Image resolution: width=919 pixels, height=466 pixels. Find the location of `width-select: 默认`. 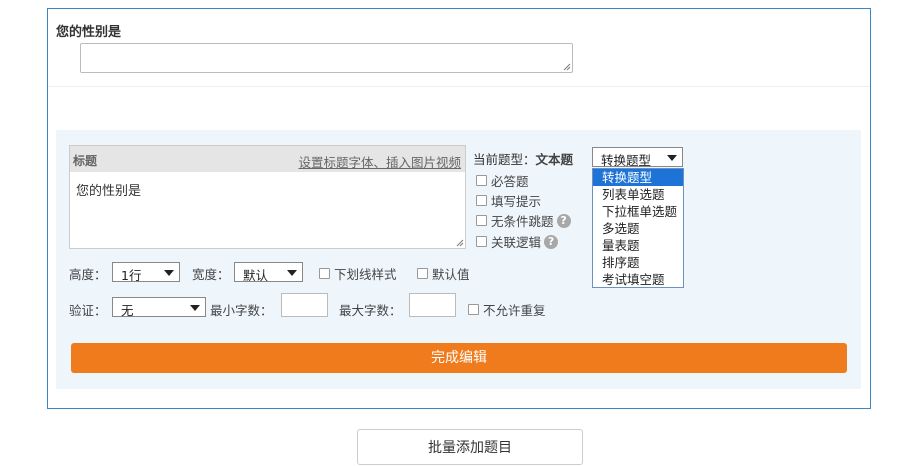

width-select: 默认 is located at coordinates (268, 272).